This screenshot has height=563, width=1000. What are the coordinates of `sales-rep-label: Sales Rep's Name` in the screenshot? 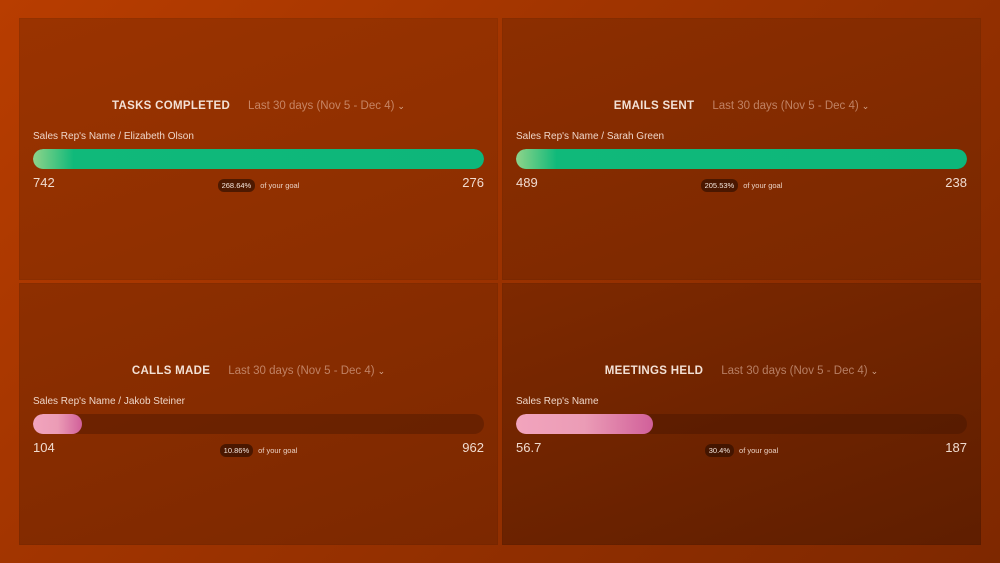 It's located at (557, 401).